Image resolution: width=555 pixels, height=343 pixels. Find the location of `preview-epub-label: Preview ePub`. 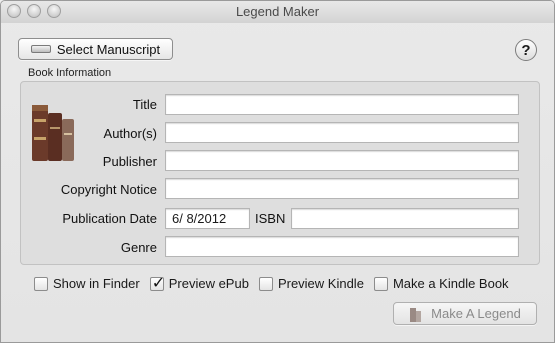

preview-epub-label: Preview ePub is located at coordinates (208, 283).